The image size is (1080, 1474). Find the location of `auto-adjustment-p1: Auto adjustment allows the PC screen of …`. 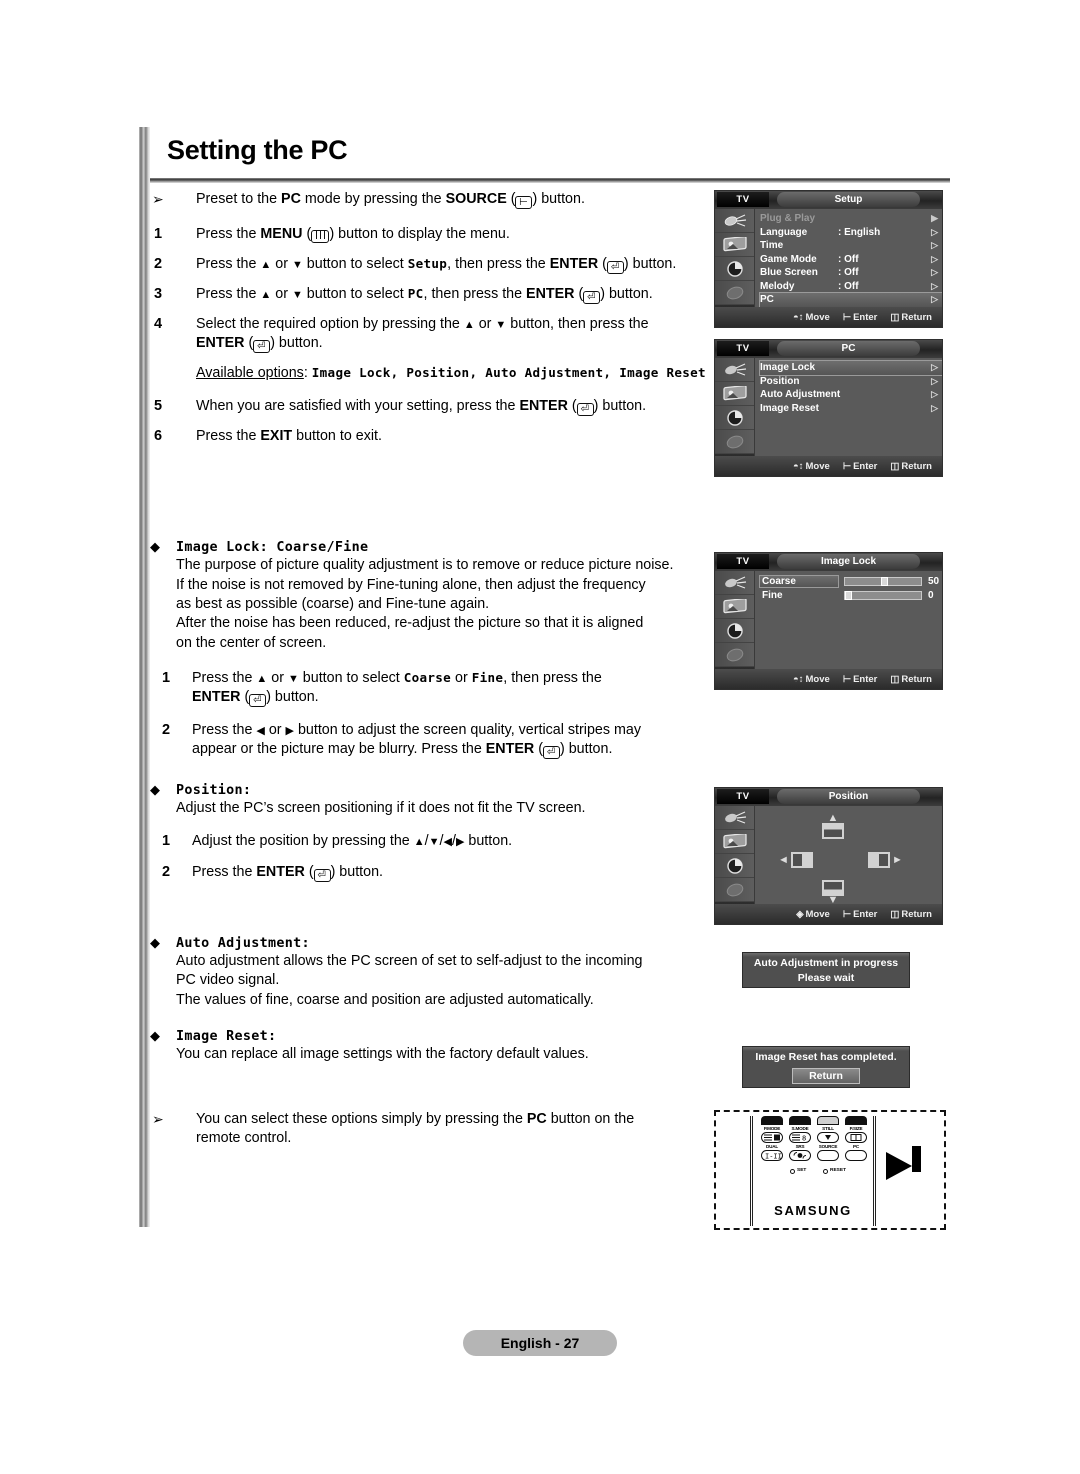

auto-adjustment-p1: Auto adjustment allows the PC screen of … is located at coordinates (409, 961).